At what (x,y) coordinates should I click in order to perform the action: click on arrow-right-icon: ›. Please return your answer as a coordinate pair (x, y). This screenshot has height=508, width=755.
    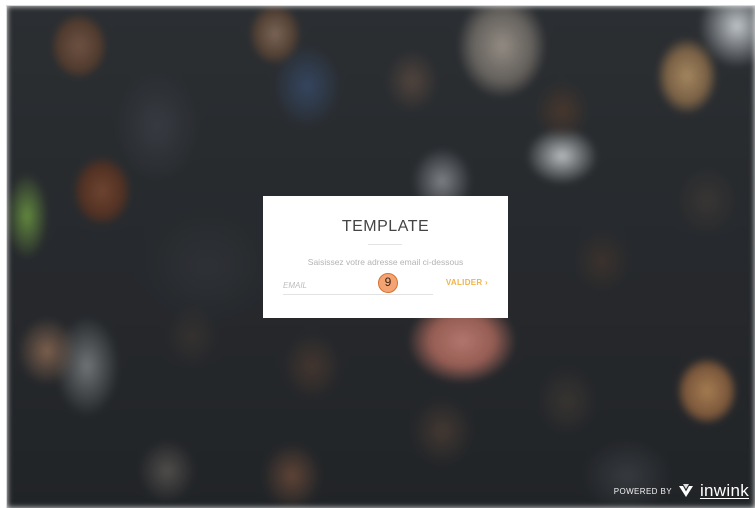
    Looking at the image, I should click on (486, 282).